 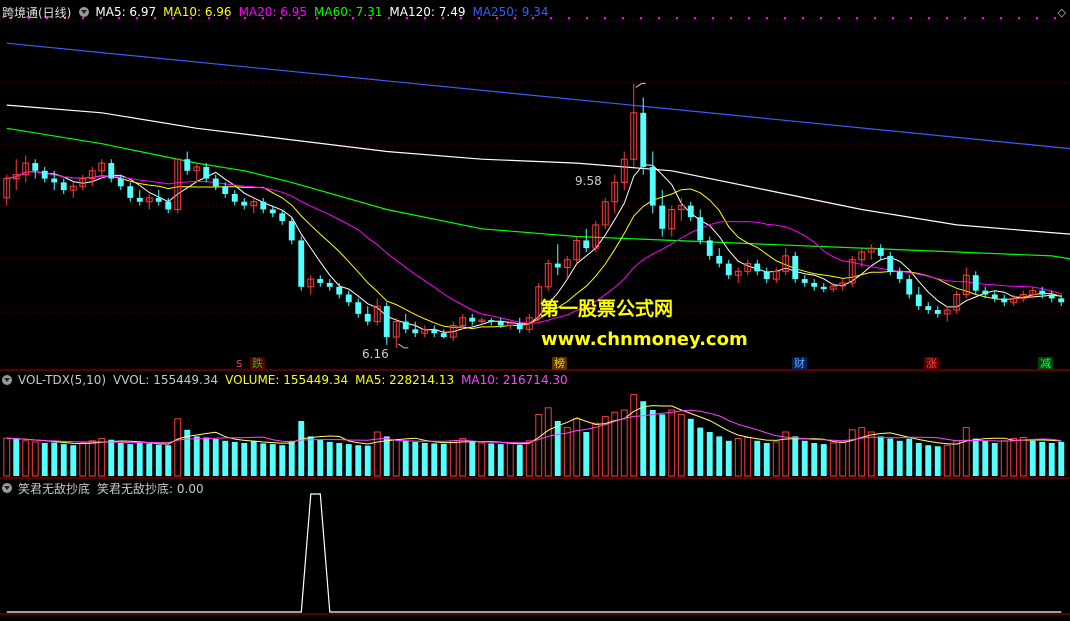 I want to click on event-marker-1: 榜, so click(x=559, y=363).